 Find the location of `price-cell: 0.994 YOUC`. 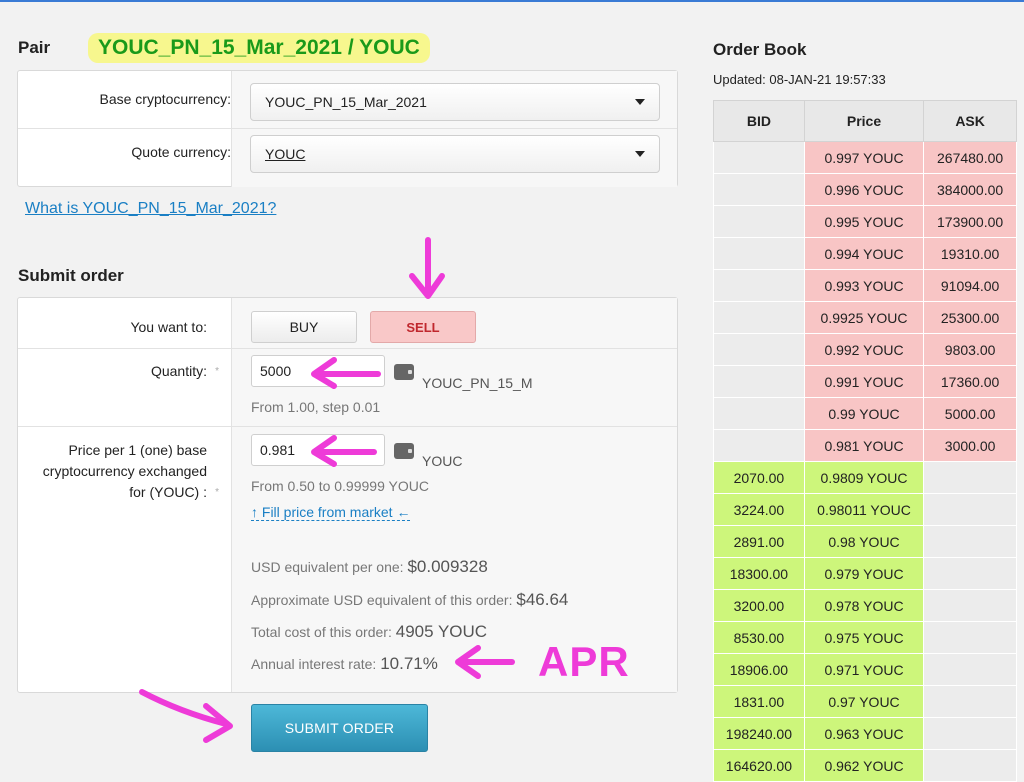

price-cell: 0.994 YOUC is located at coordinates (864, 253).